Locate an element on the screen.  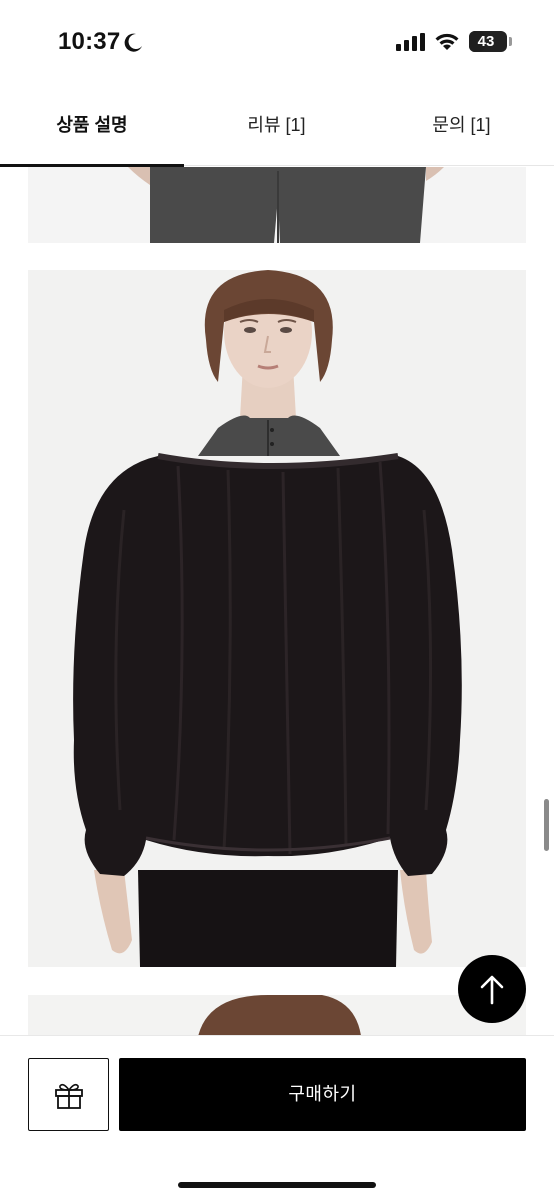
buy-button: 구매하기 is located at coordinates (322, 1094).